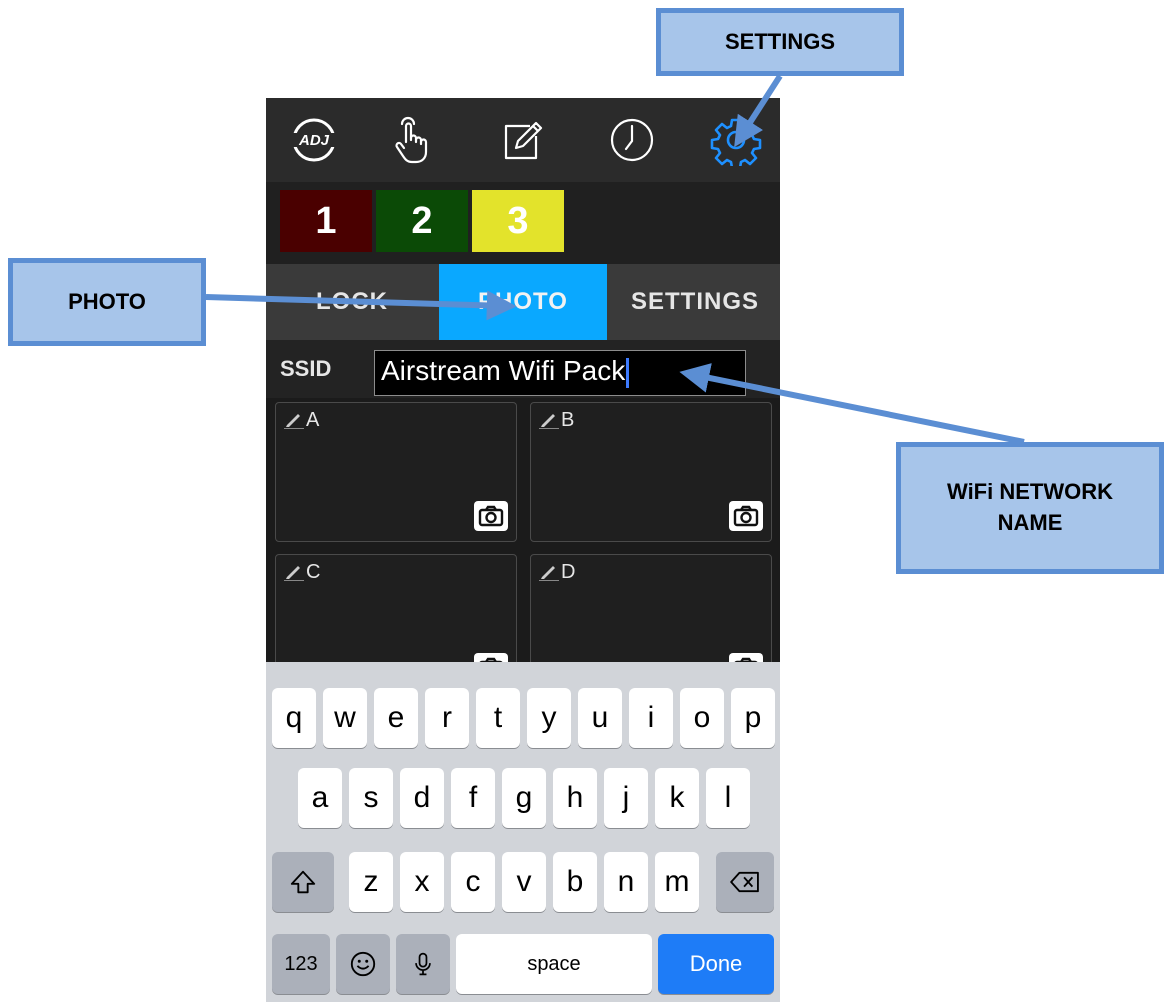 This screenshot has height=1002, width=1166. I want to click on wifi-callout-line2: NAME, so click(1030, 522).